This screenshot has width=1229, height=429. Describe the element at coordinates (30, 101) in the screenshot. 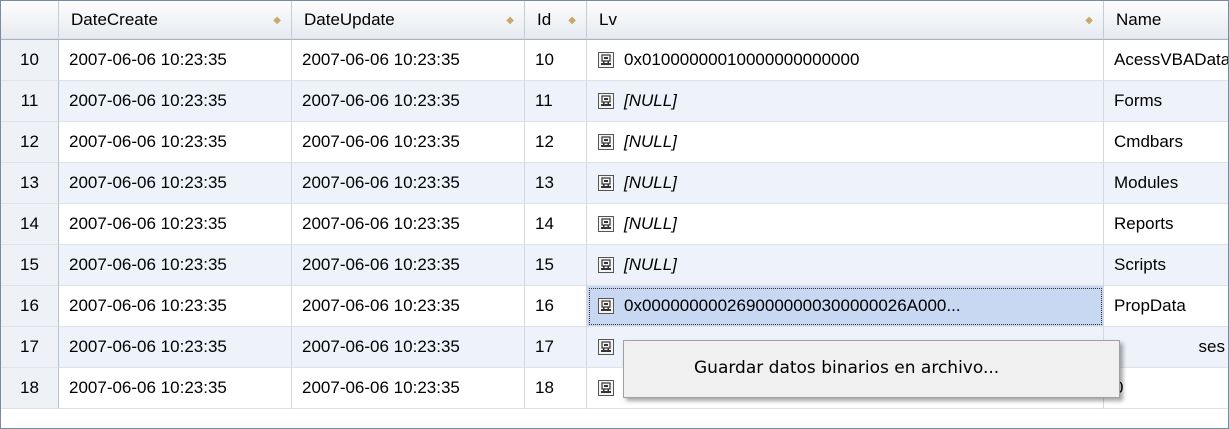

I see `row-number: 11` at that location.